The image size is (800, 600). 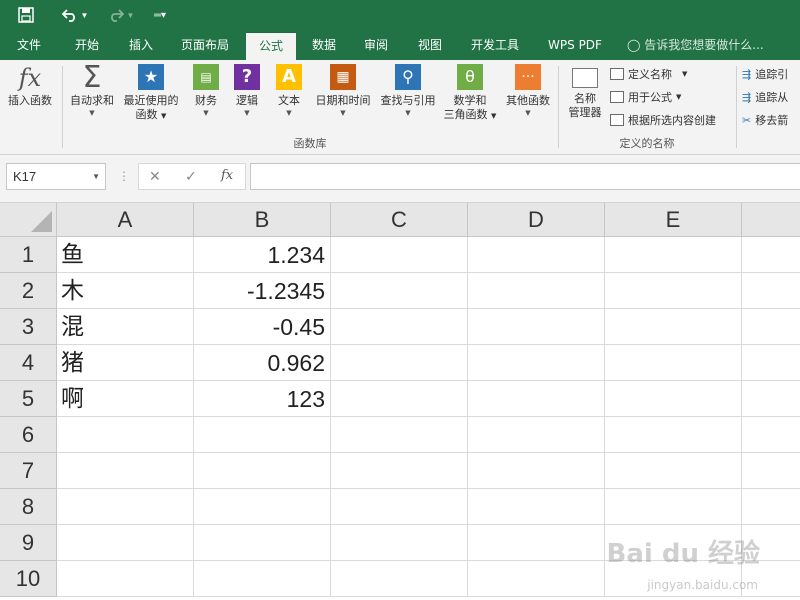 I want to click on cell-d5, so click(x=536, y=399).